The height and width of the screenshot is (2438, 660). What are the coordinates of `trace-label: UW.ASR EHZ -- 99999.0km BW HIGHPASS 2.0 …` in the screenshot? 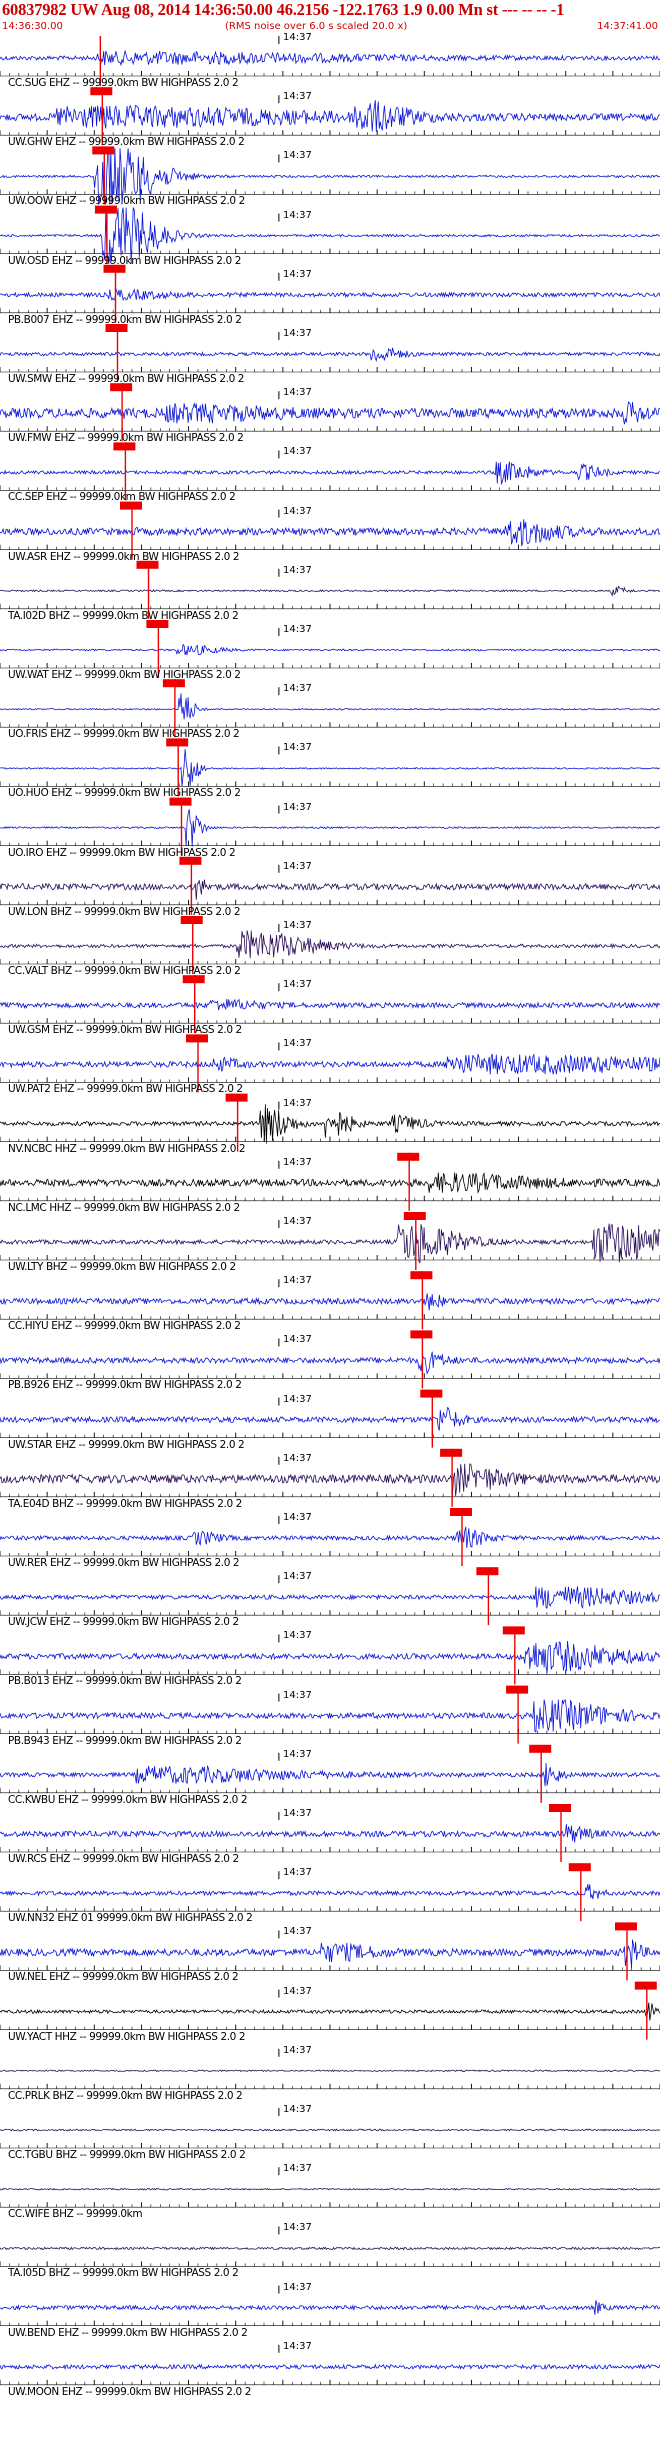 It's located at (124, 556).